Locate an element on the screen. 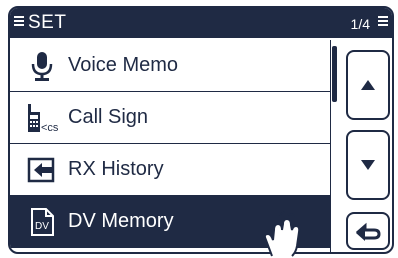  call-sign-icon-text: <cs is located at coordinates (49, 128).